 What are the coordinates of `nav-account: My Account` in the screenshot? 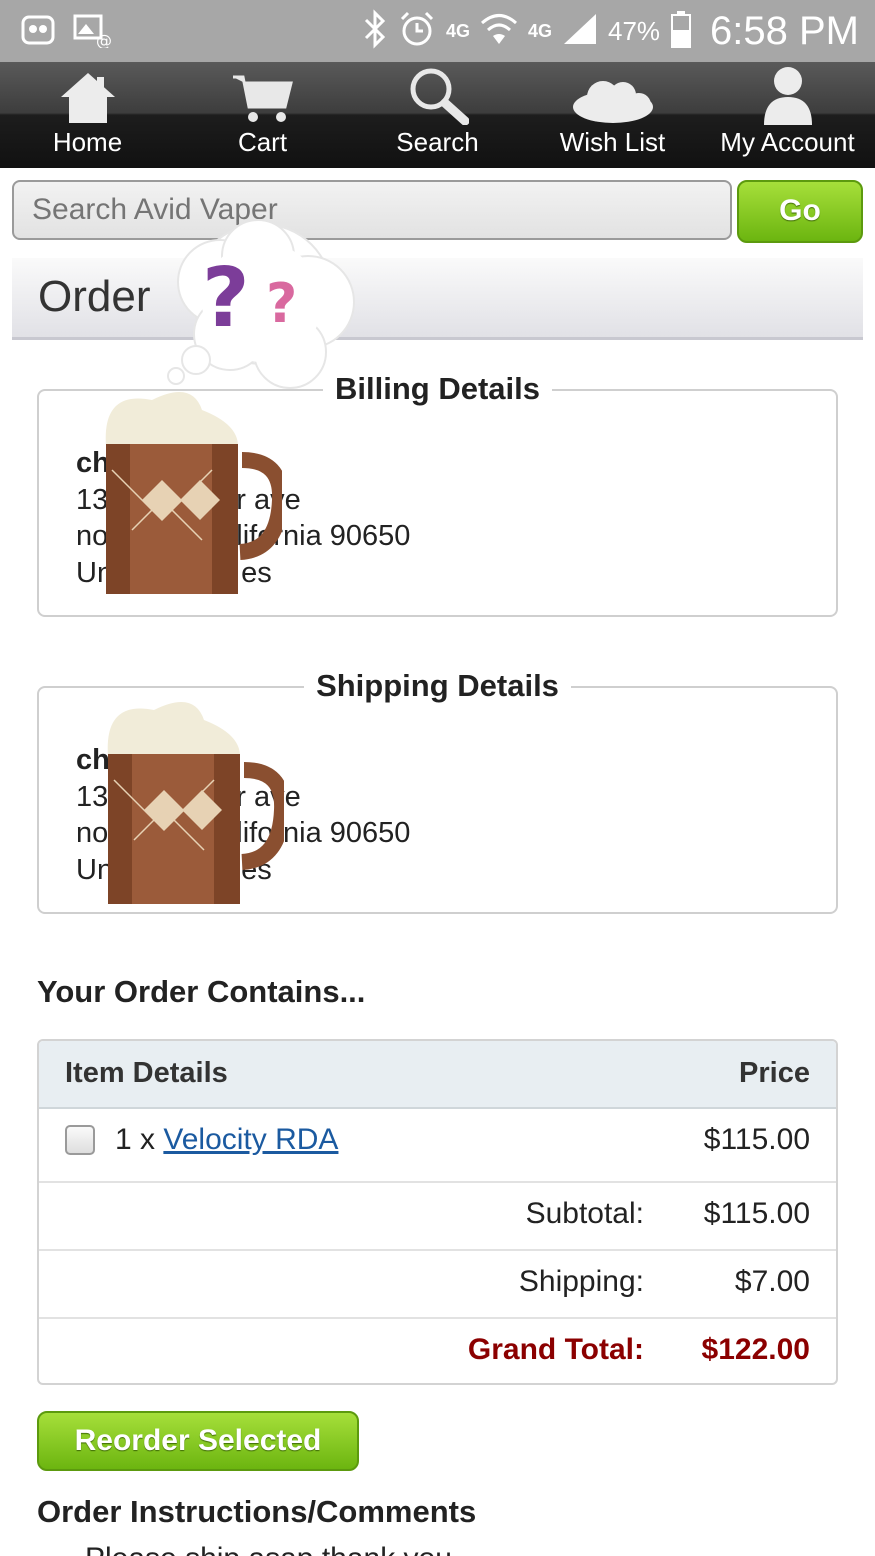 It's located at (787, 115).